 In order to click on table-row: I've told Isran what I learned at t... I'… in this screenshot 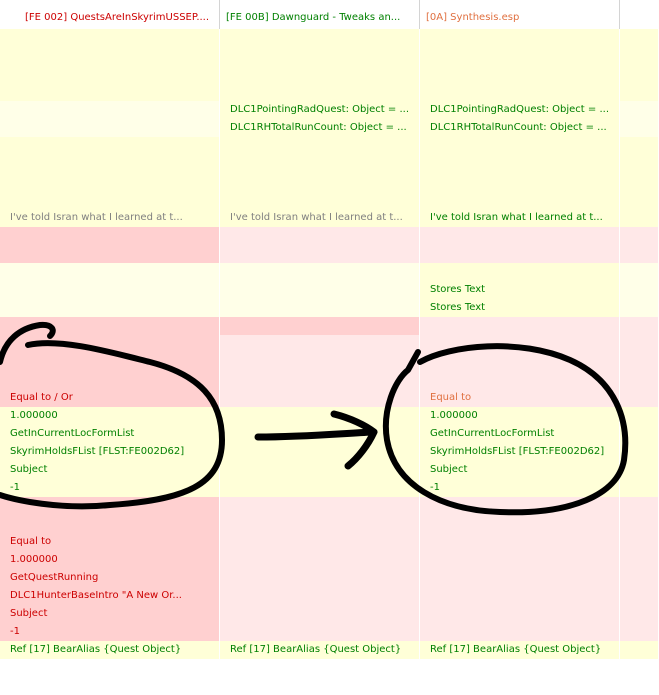, I will do `click(329, 218)`.